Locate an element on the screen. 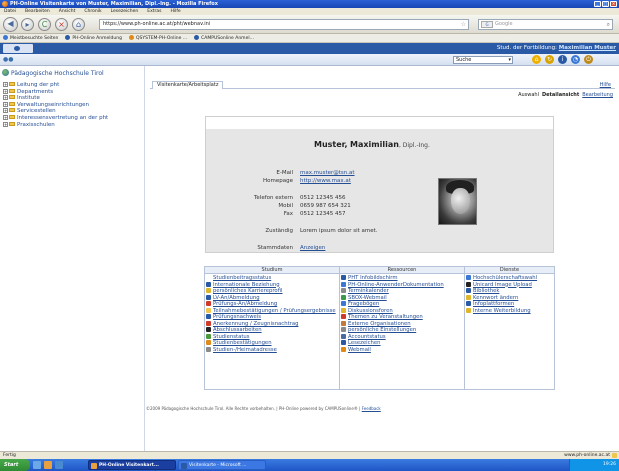 The image size is (619, 471). sidebar-item-leitung: + Leitung der pht is located at coordinates (55, 85).